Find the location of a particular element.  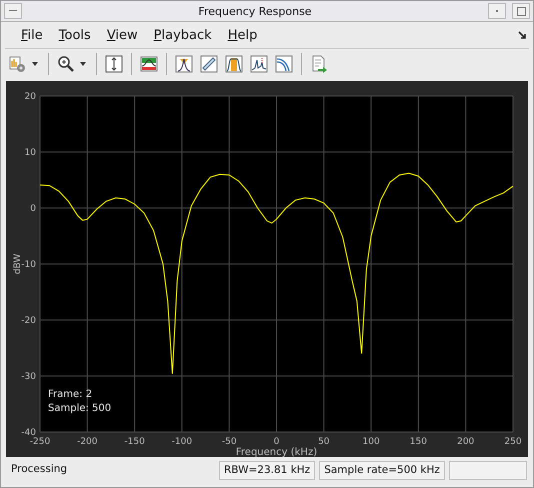

menu-item: Help is located at coordinates (243, 35).